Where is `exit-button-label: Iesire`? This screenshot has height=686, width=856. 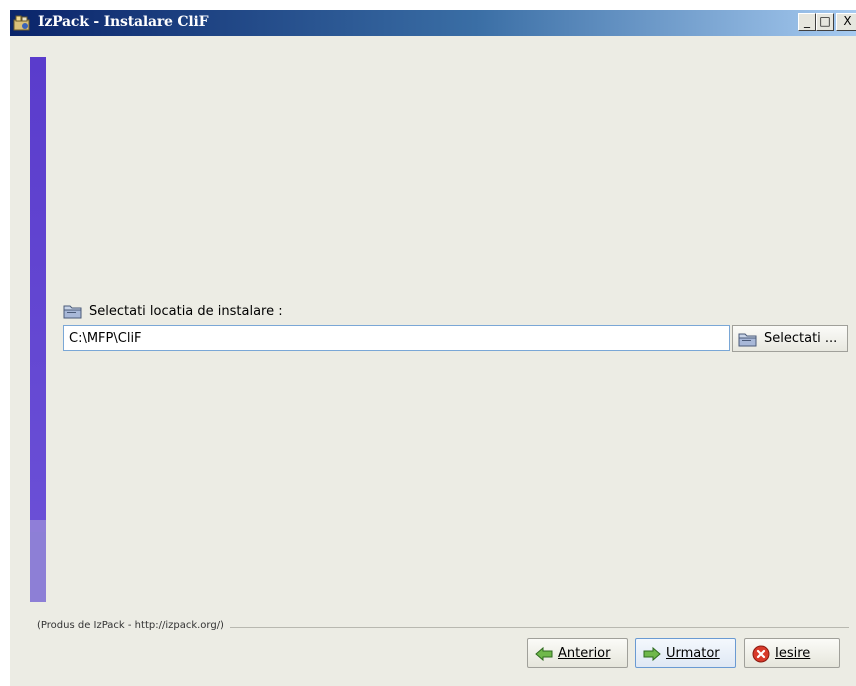 exit-button-label: Iesire is located at coordinates (793, 653).